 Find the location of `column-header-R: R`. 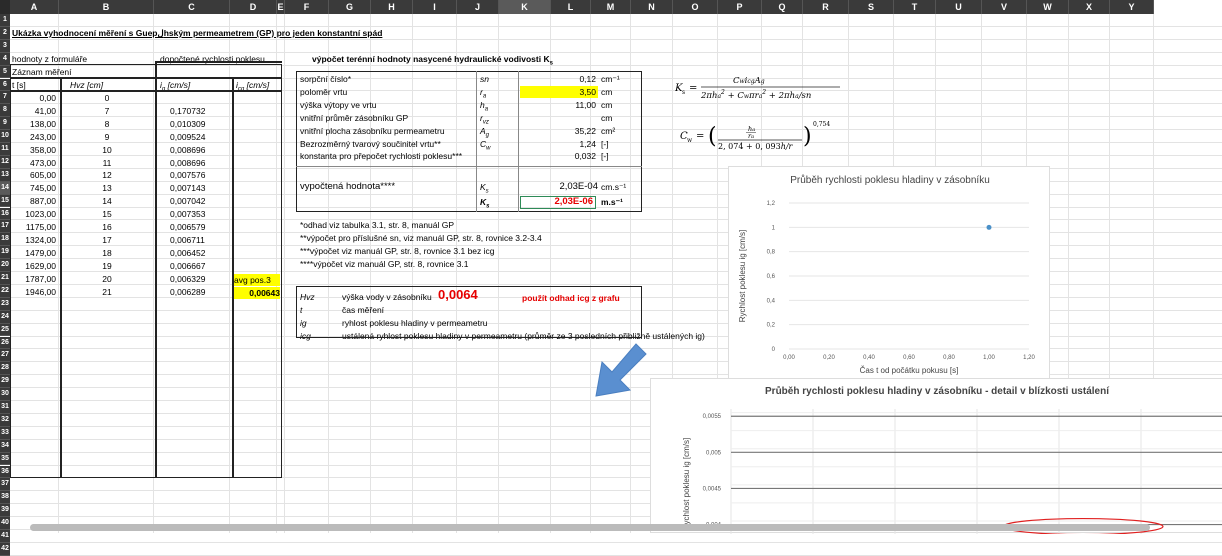

column-header-R: R is located at coordinates (826, 7).